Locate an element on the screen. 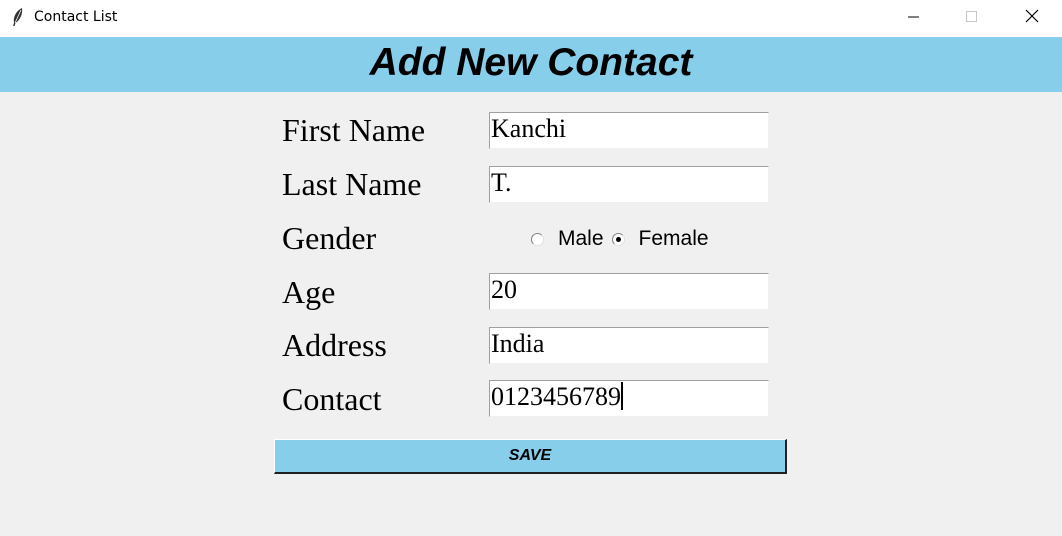 Image resolution: width=1062 pixels, height=536 pixels. gender-radio-group: Male Female is located at coordinates (624, 239).